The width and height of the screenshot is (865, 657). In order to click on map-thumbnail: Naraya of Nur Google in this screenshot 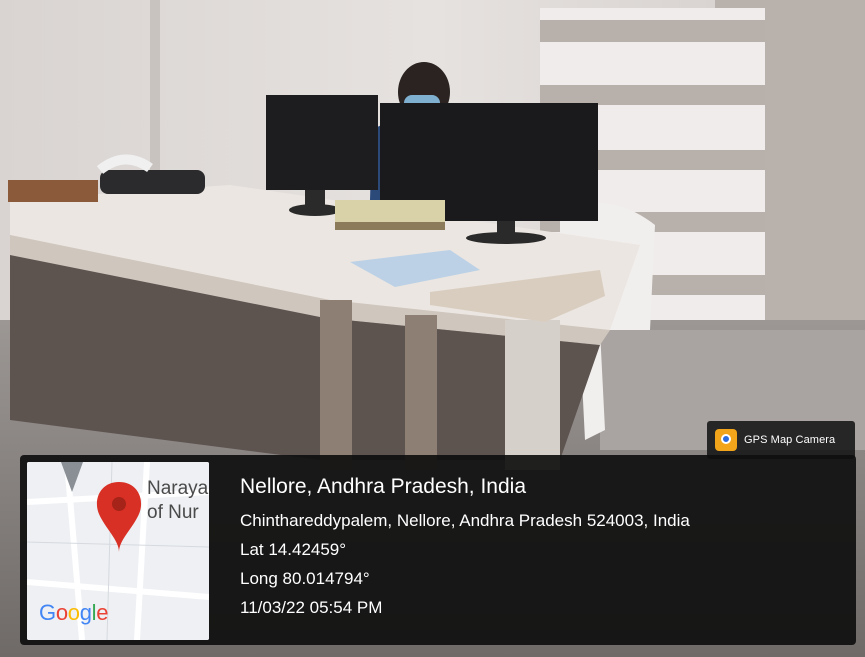, I will do `click(118, 551)`.